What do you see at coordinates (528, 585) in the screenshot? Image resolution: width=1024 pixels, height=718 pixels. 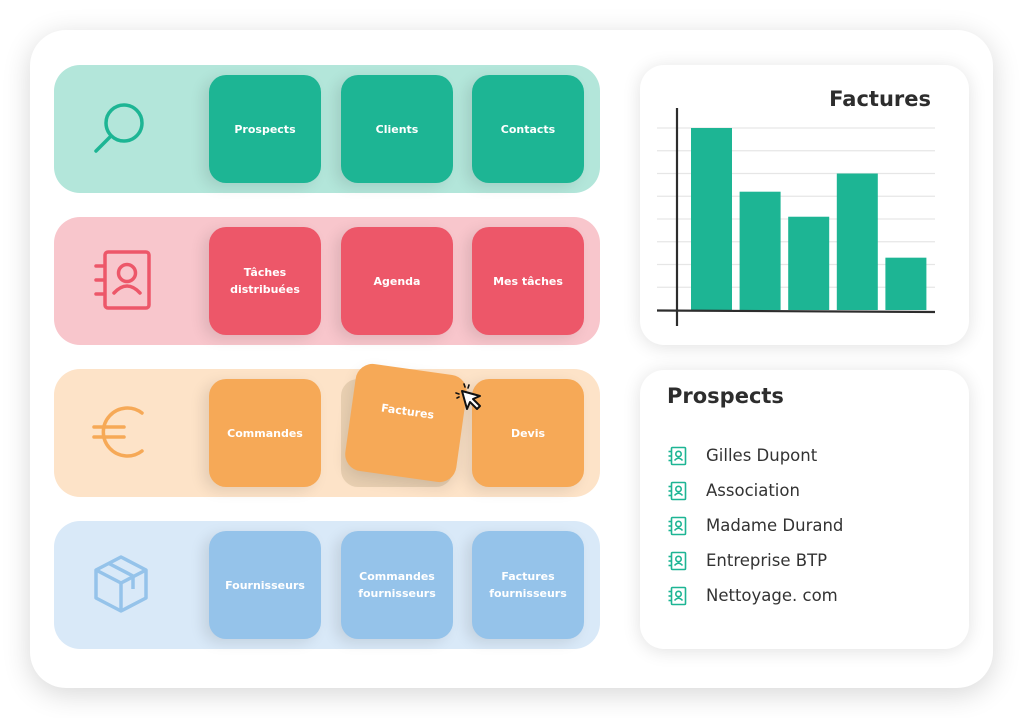 I see `tile-factures-fournisseurs: Factures fournisseurs` at bounding box center [528, 585].